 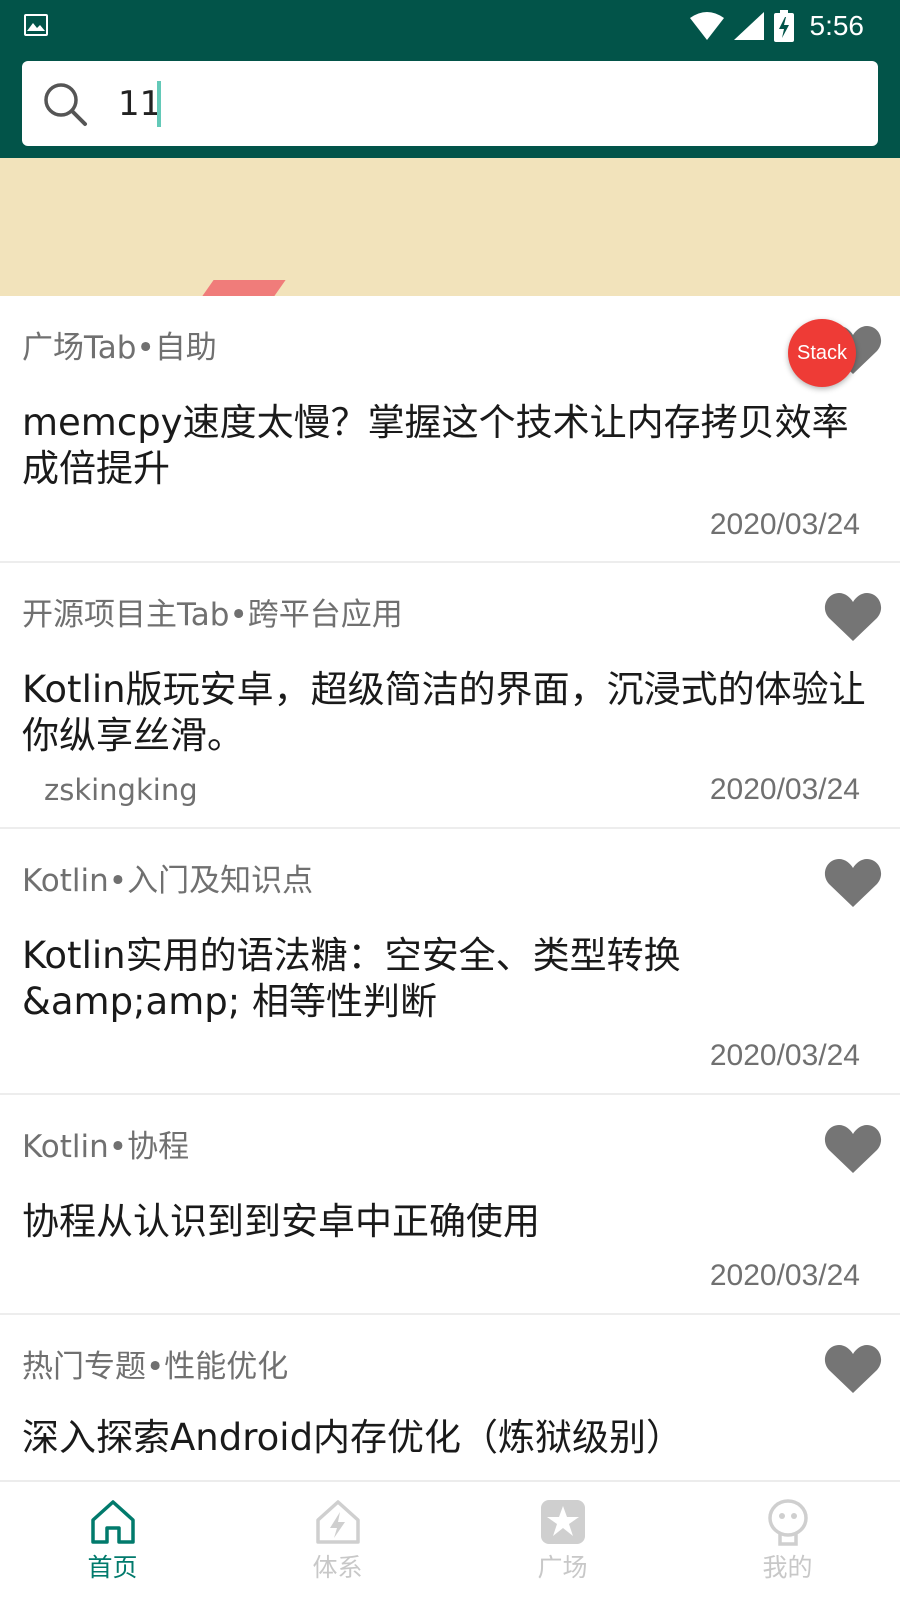 I want to click on search-input, so click(x=488, y=104).